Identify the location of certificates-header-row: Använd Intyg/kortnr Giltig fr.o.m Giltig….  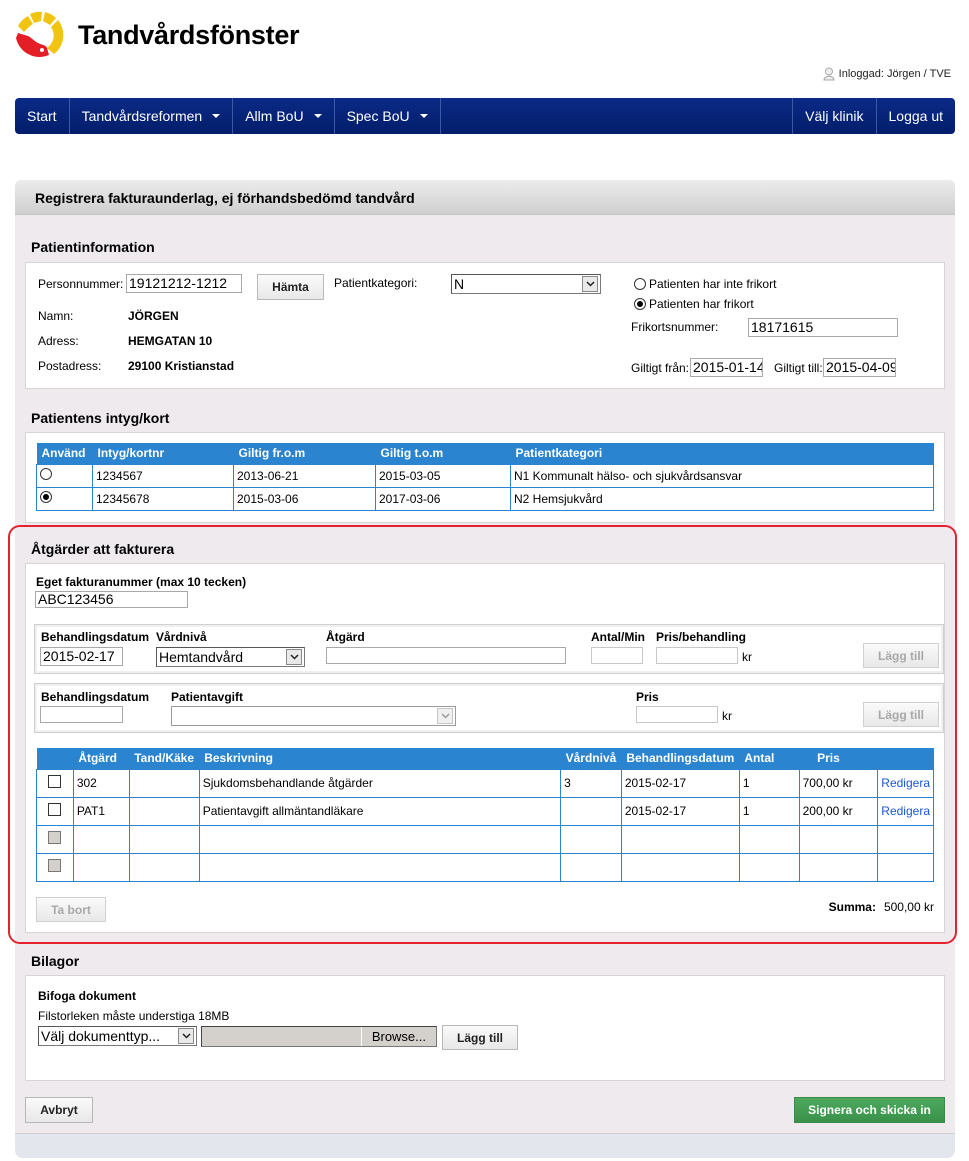
(485, 453).